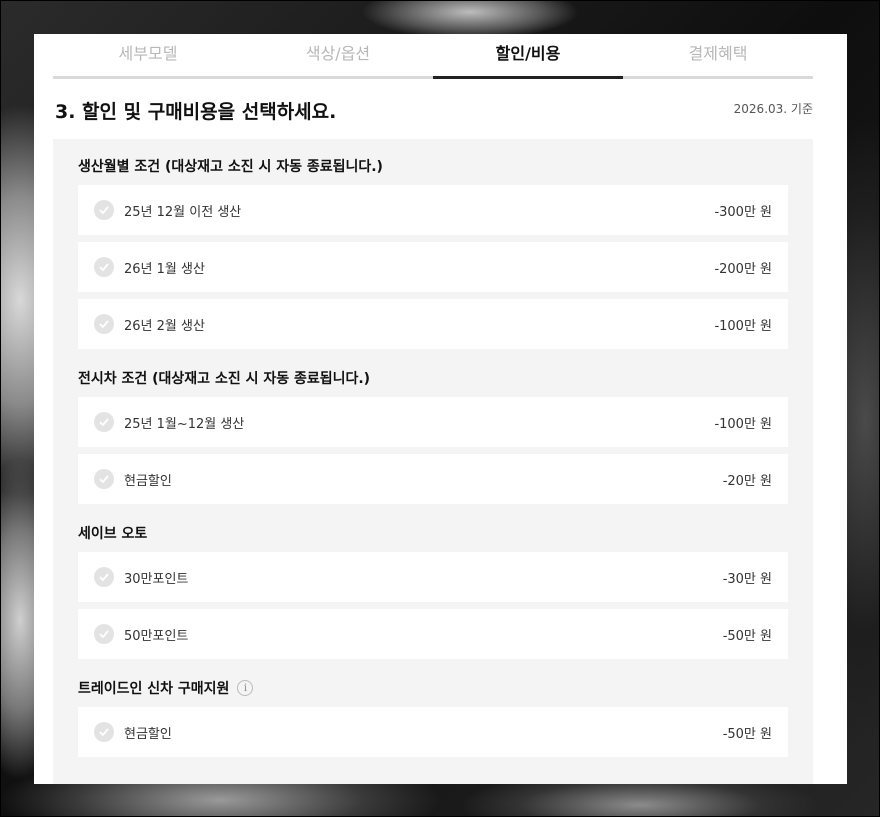 This screenshot has width=880, height=817. Describe the element at coordinates (156, 636) in the screenshot. I see `option-label: 50만포인트` at that location.